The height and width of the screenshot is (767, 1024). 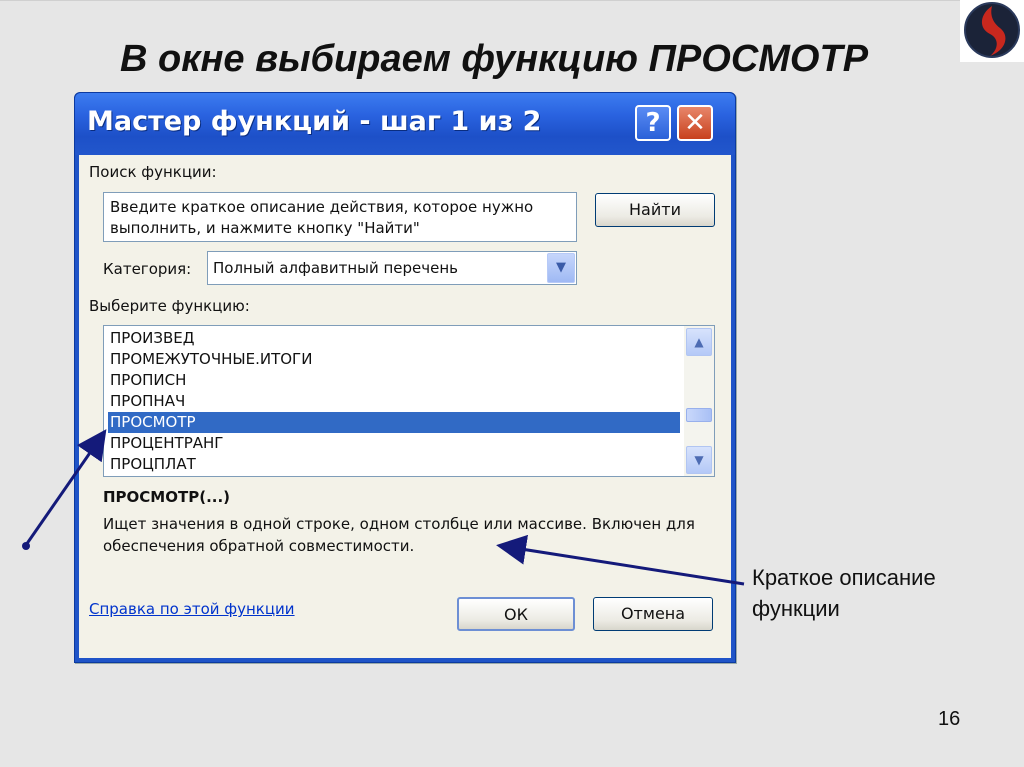 What do you see at coordinates (64, 489) in the screenshot?
I see `arrow-to-selected-function` at bounding box center [64, 489].